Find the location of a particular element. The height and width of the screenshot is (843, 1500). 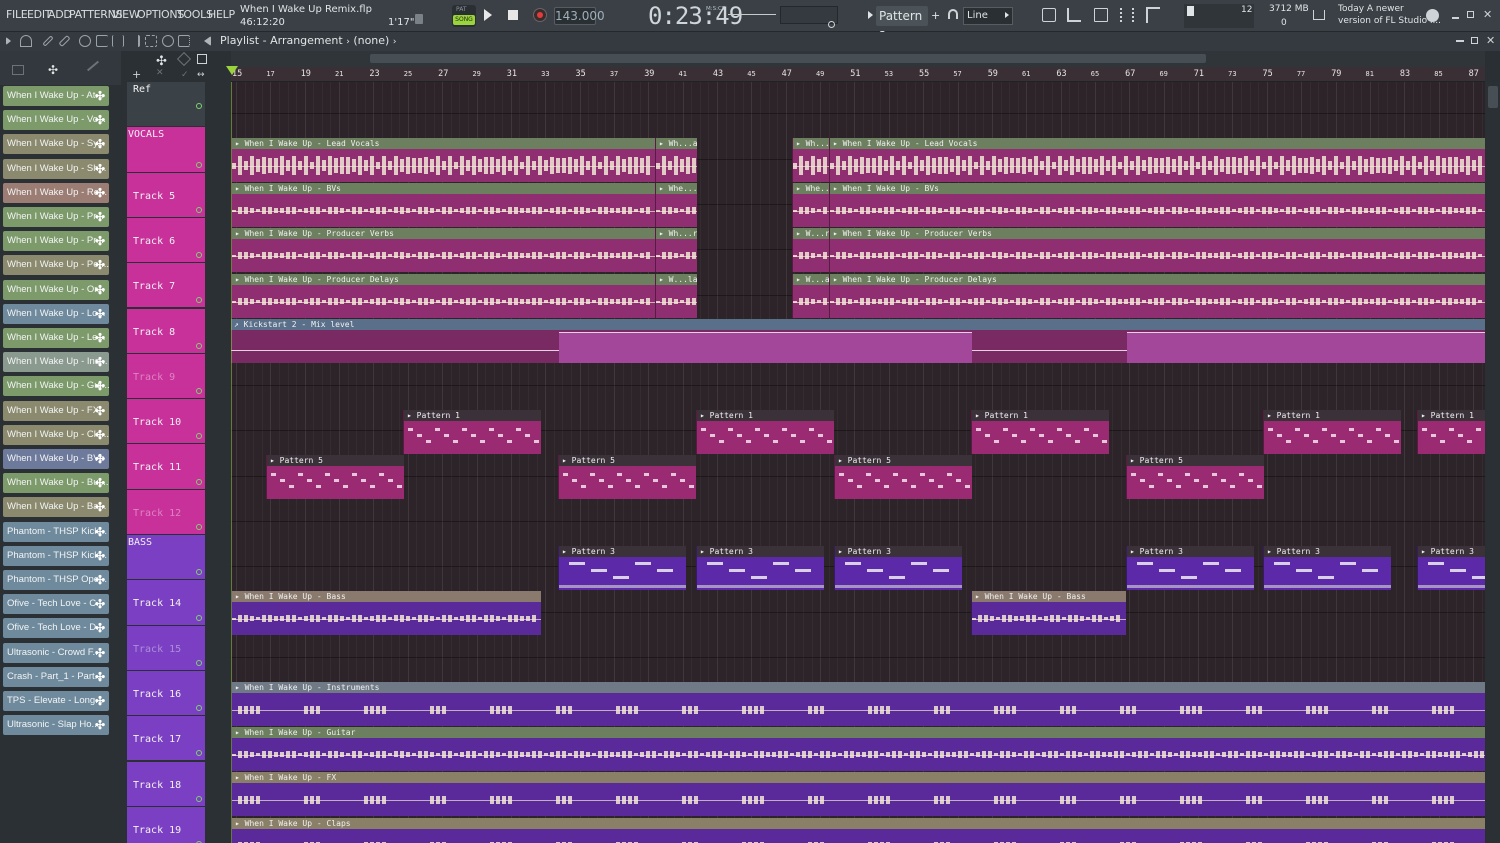

playlist-restore-icon is located at coordinates (1474, 40).